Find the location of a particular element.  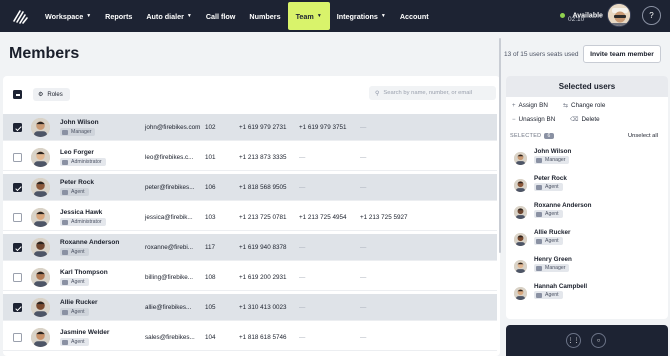

availability-status: Available 02:10 is located at coordinates (581, 16).